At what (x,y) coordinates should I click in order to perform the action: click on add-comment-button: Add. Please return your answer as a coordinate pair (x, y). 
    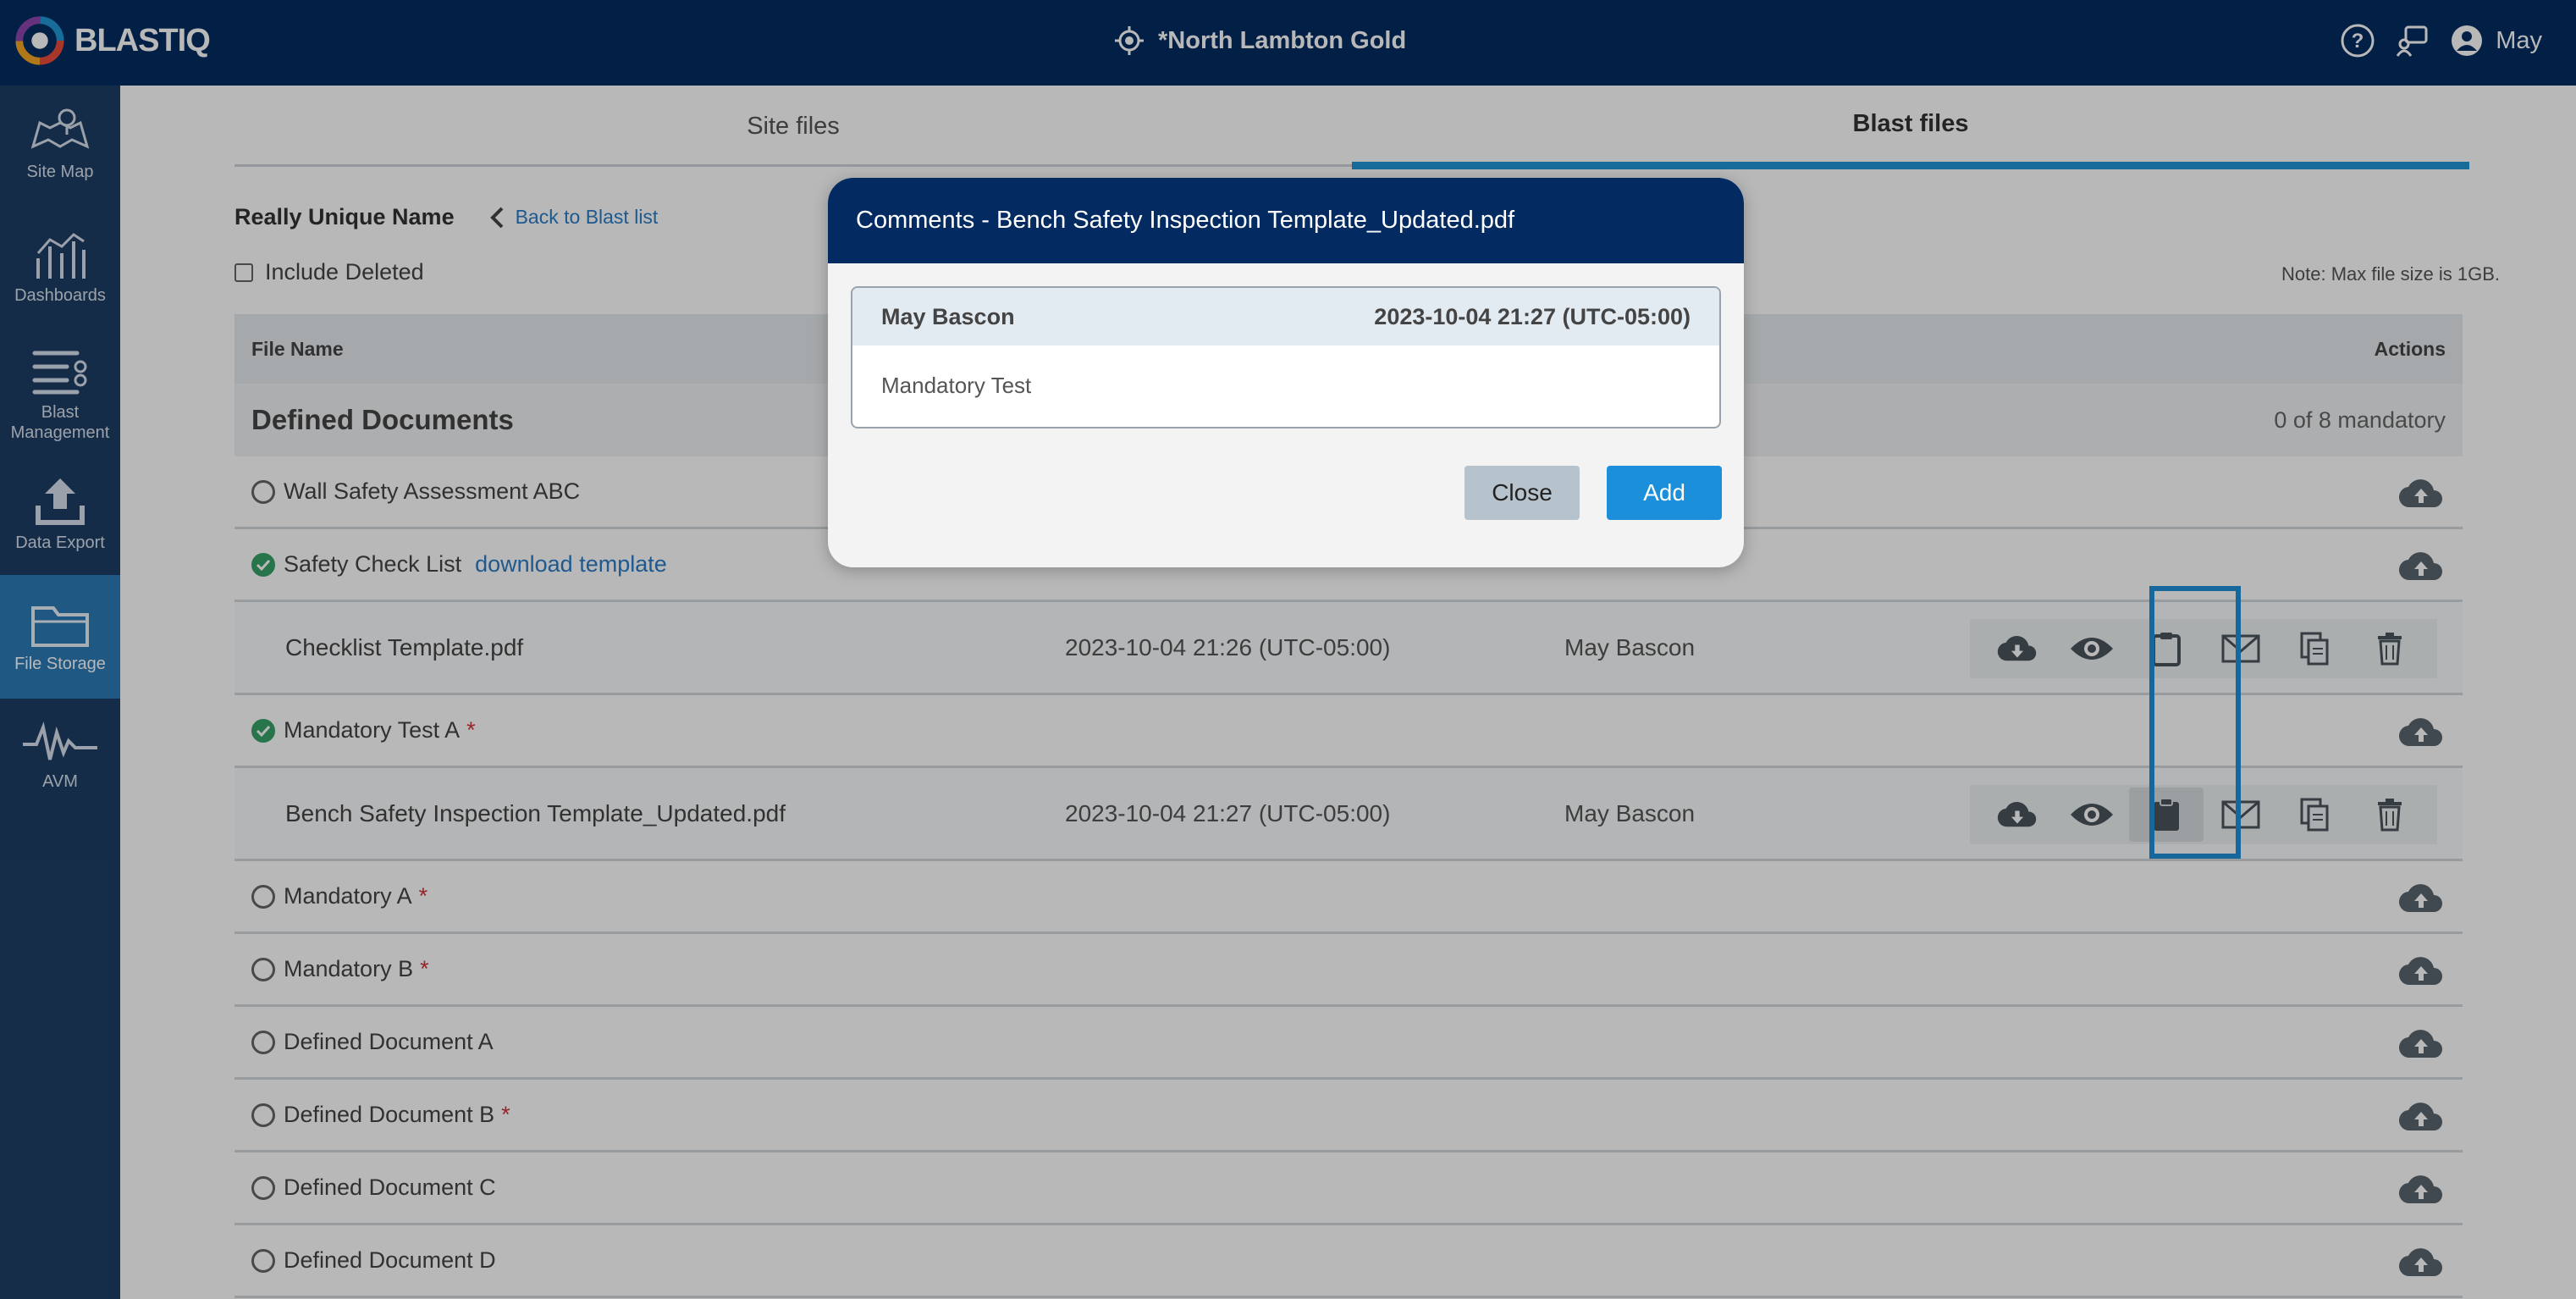
    Looking at the image, I should click on (1664, 493).